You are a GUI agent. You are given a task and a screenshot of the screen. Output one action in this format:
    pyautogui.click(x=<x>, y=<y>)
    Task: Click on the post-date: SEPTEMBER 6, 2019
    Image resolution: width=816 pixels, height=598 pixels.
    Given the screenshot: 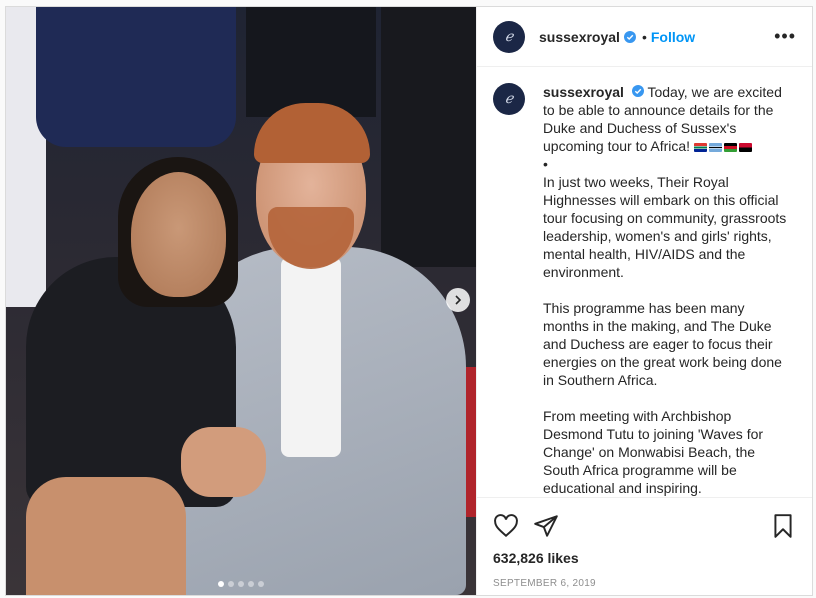 What is the action you would take?
    pyautogui.click(x=544, y=583)
    